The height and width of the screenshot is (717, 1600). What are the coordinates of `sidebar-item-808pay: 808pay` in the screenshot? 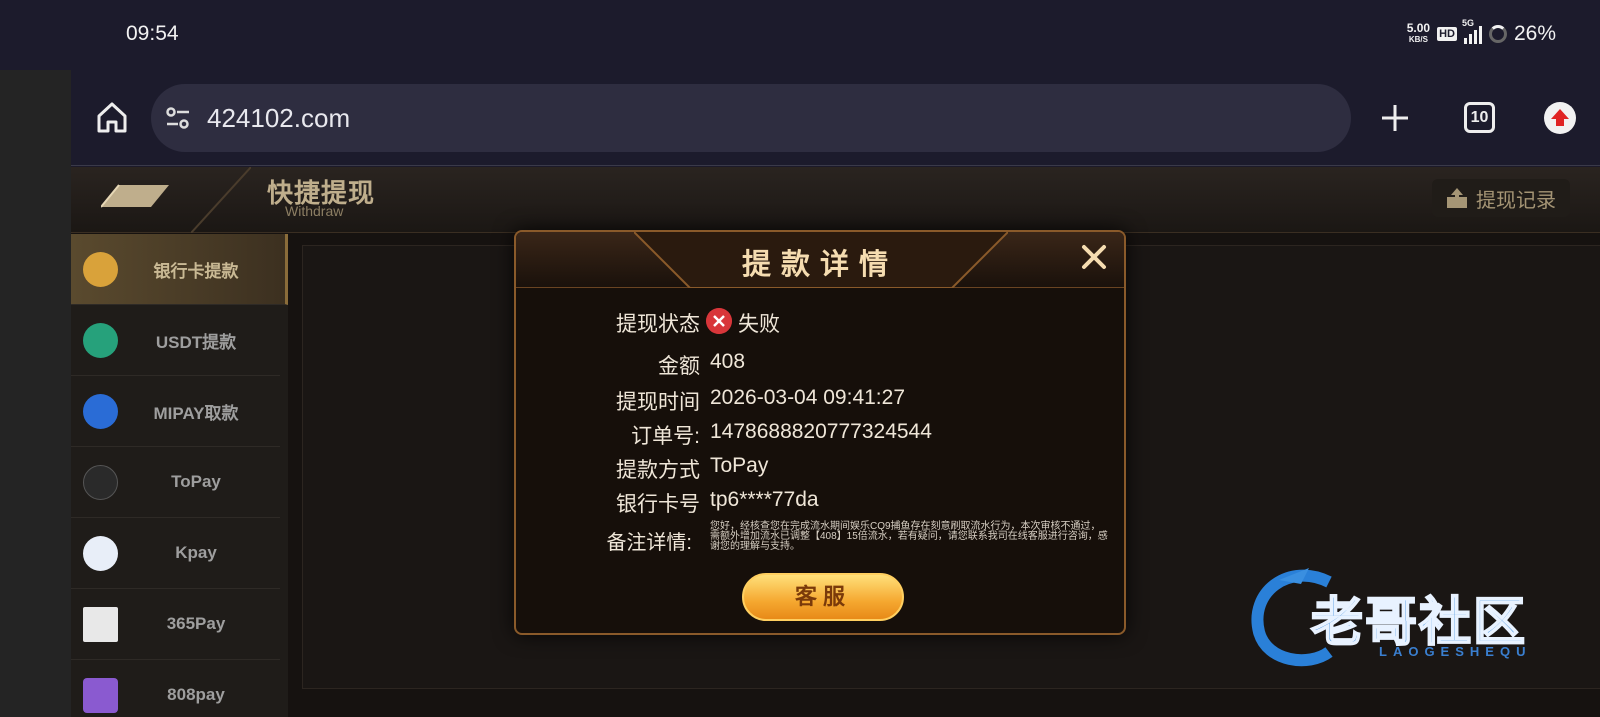 It's located at (175, 688).